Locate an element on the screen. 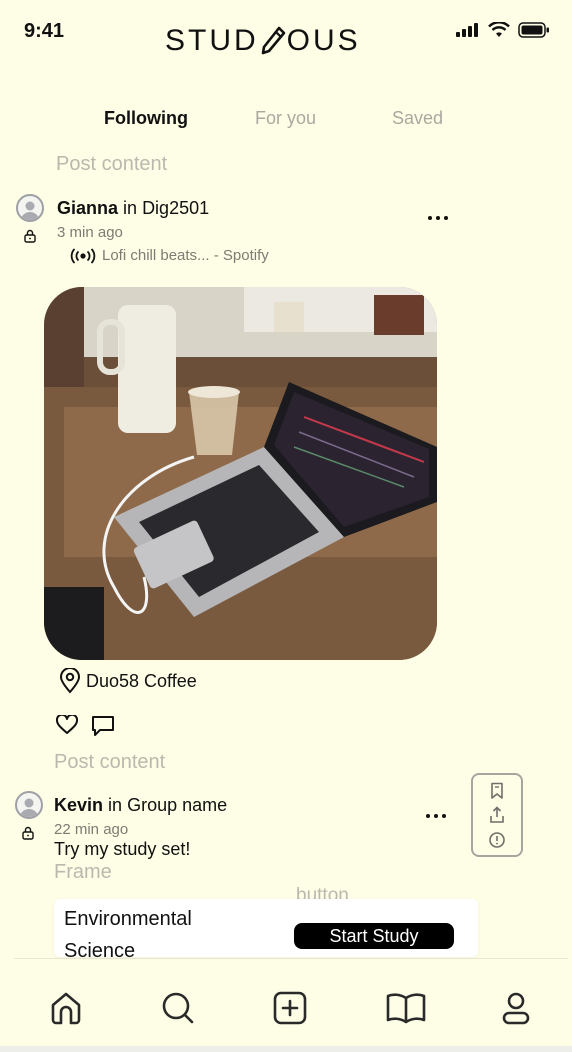  pencil-icon is located at coordinates (273, 40).